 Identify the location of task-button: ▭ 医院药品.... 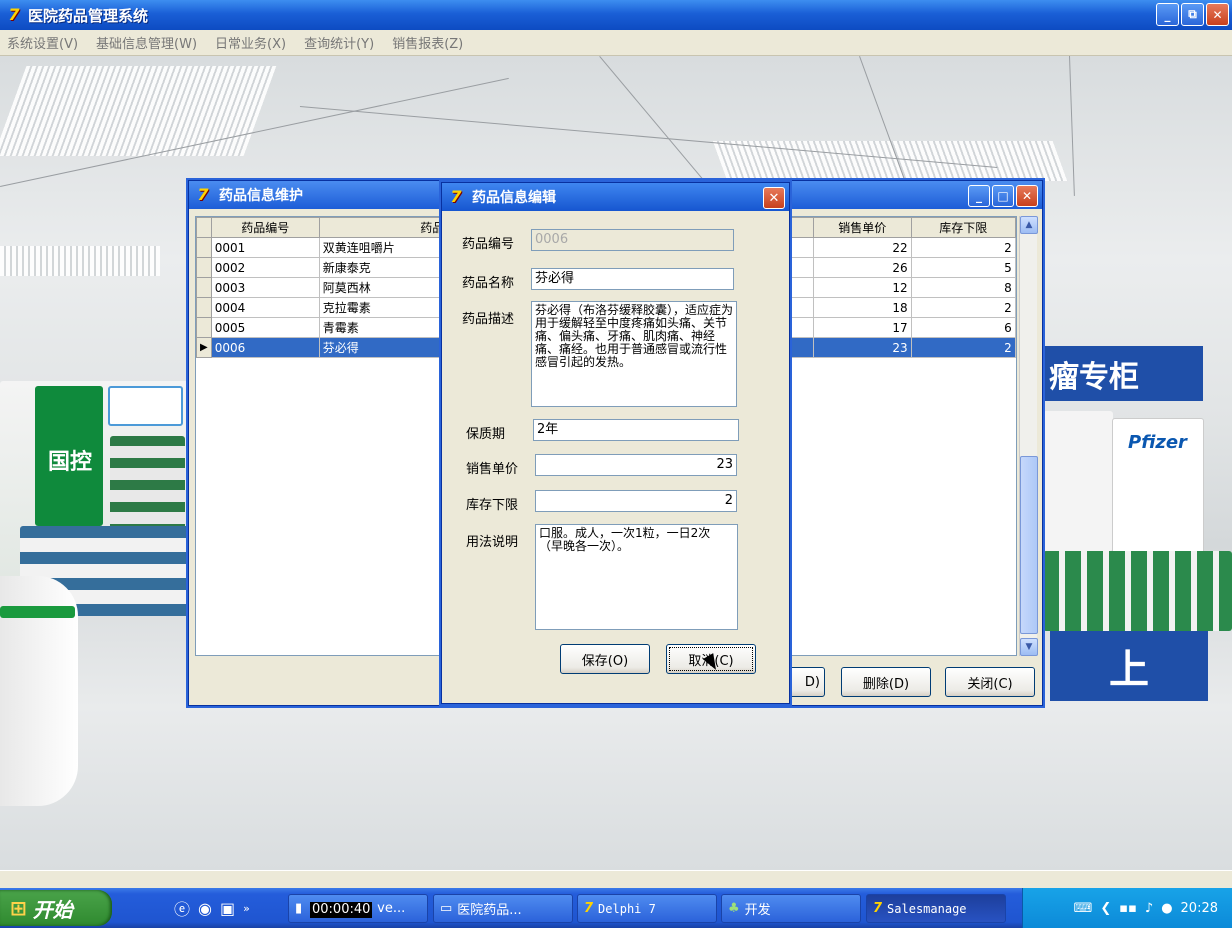
(503, 908).